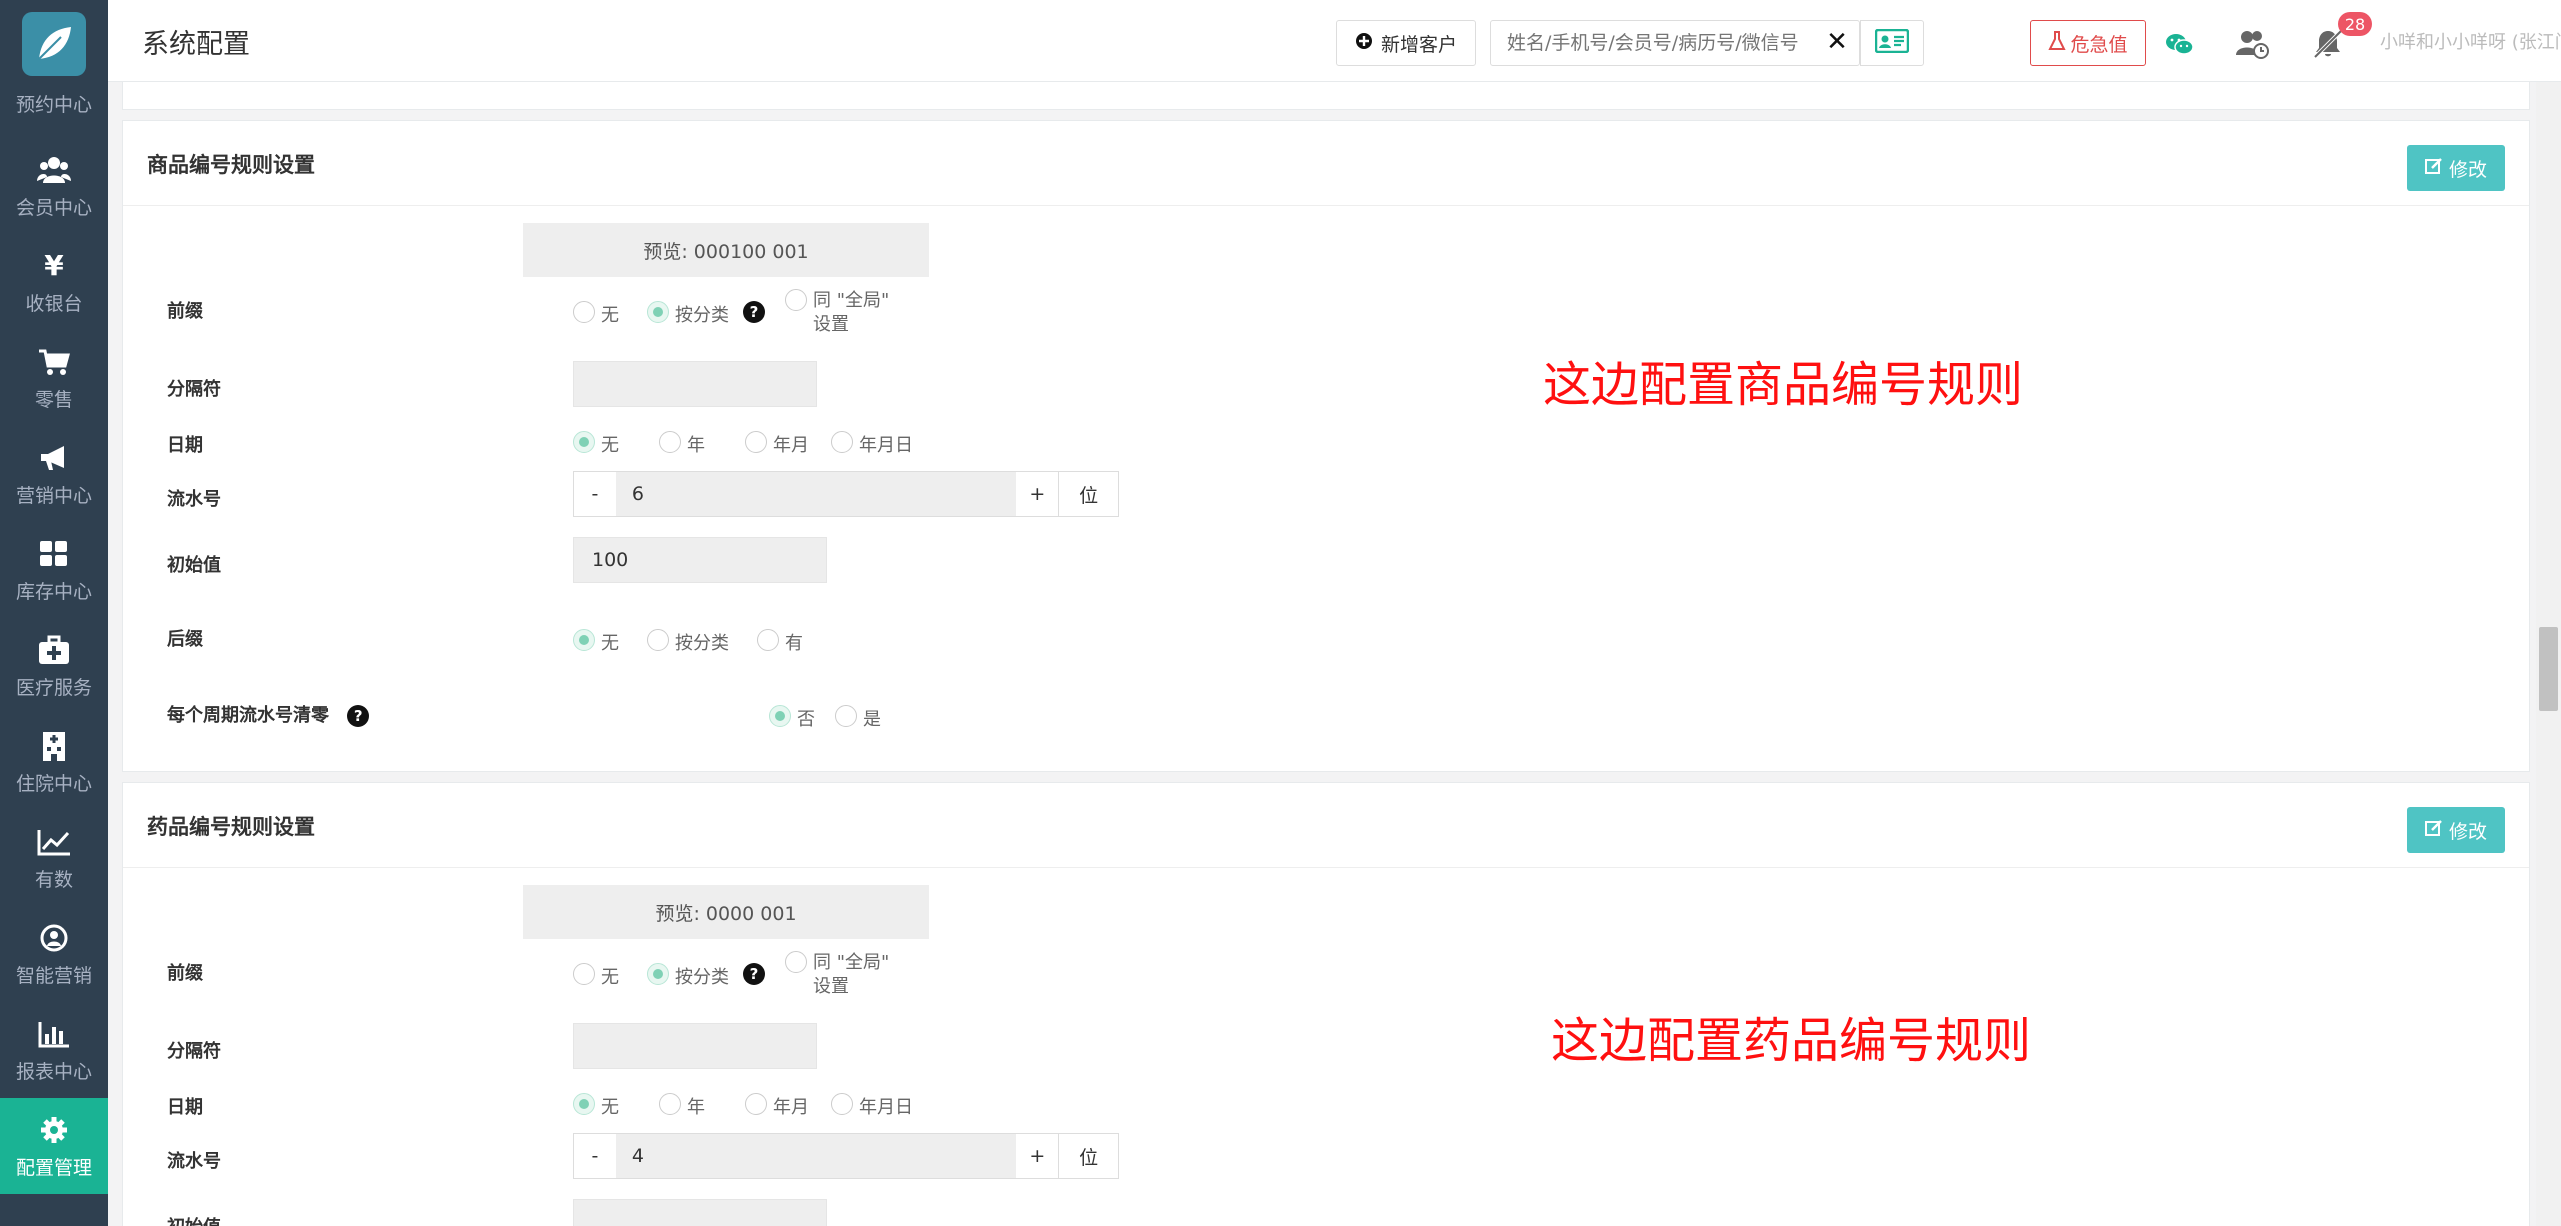 The image size is (2561, 1226). What do you see at coordinates (2099, 44) in the screenshot?
I see `critical-value-label: 危急值` at bounding box center [2099, 44].